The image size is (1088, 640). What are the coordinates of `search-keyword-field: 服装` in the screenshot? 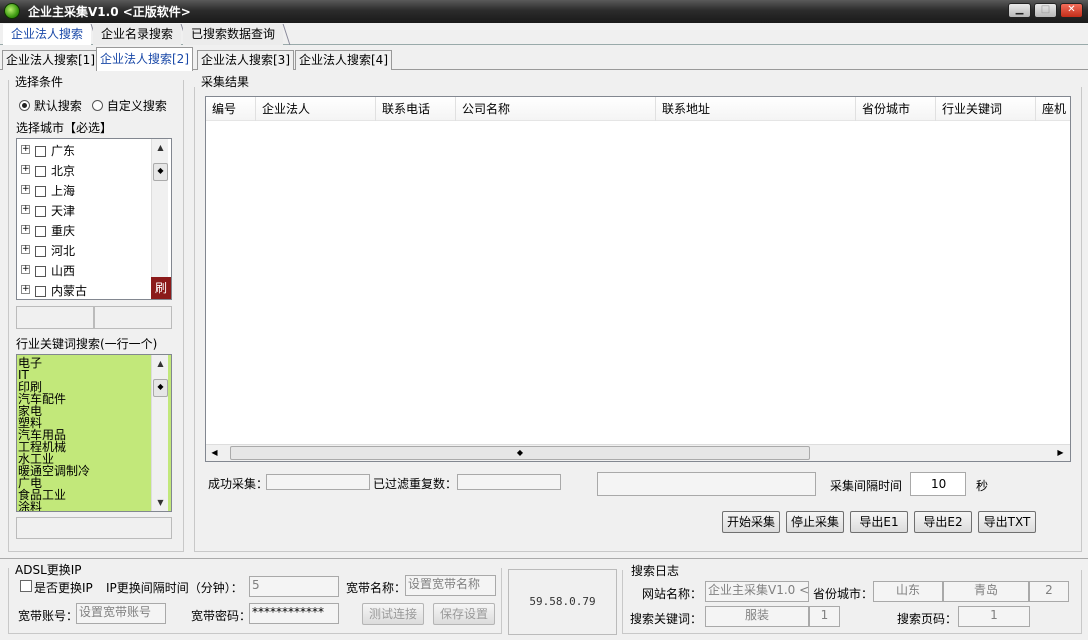 It's located at (757, 616).